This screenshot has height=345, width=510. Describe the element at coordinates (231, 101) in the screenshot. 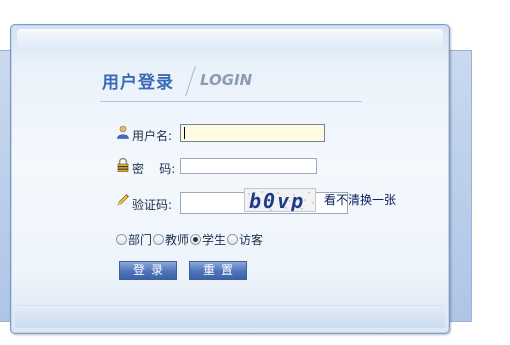

I see `title-underline` at that location.